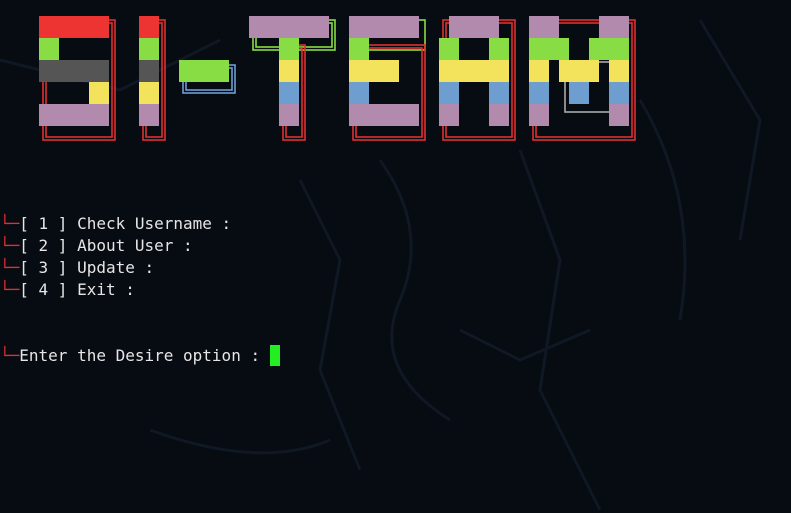 This screenshot has height=513, width=791. Describe the element at coordinates (77, 289) in the screenshot. I see `menu-item-label: [ 4 ] Exit :` at that location.